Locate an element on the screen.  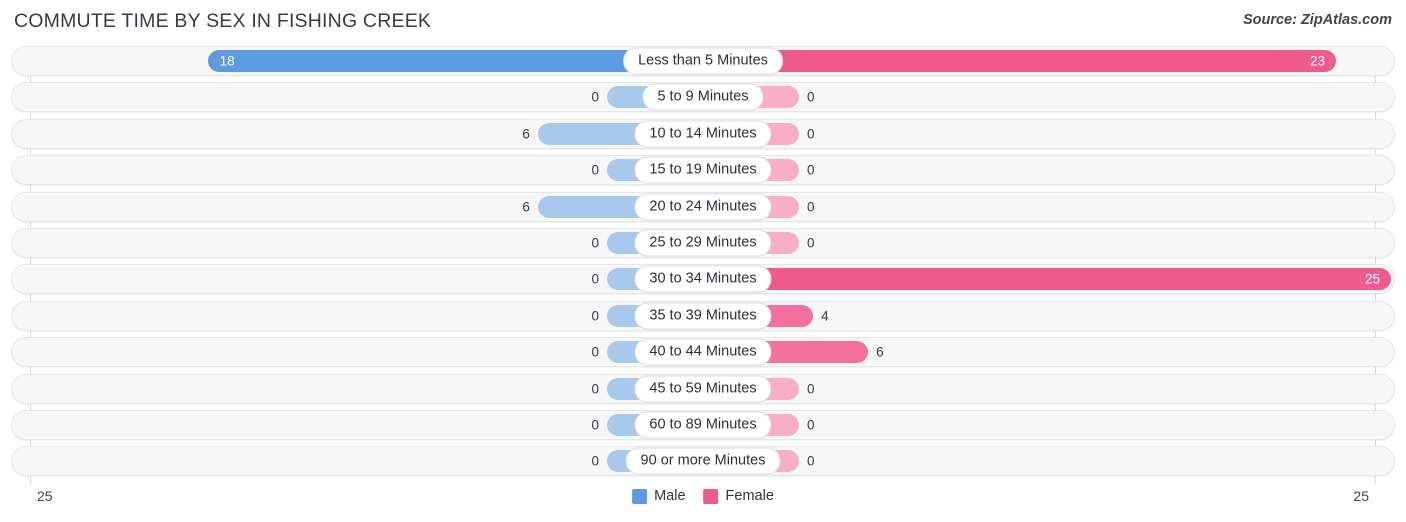
chart-row: 0 0 60 to 89 Minutes is located at coordinates (703, 425).